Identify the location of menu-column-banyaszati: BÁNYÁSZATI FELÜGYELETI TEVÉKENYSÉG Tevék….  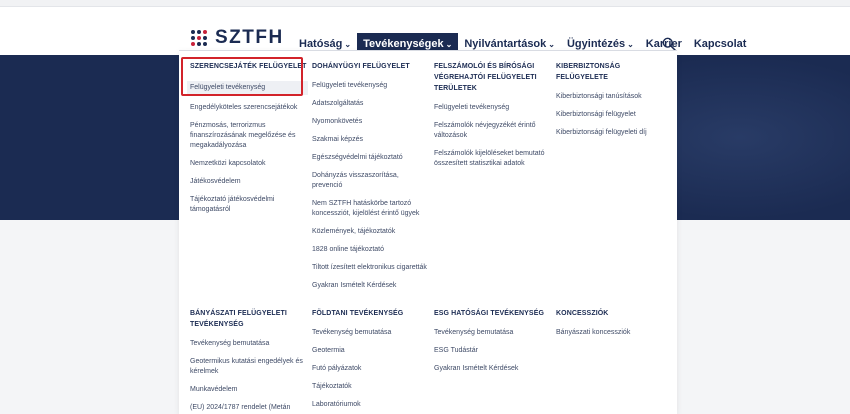
(249, 361).